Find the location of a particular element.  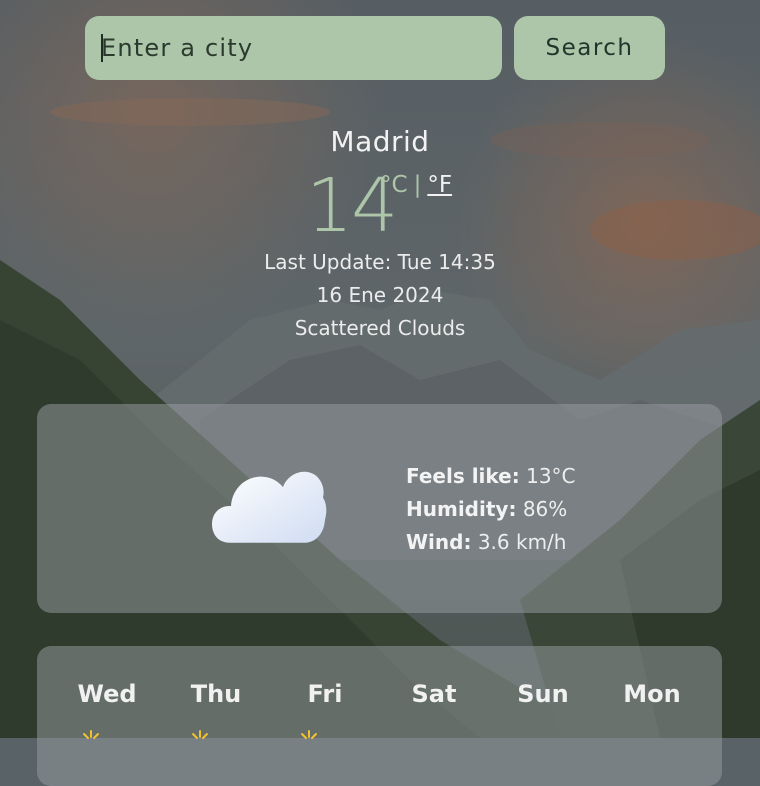

day-name: Thu is located at coordinates (216, 694).